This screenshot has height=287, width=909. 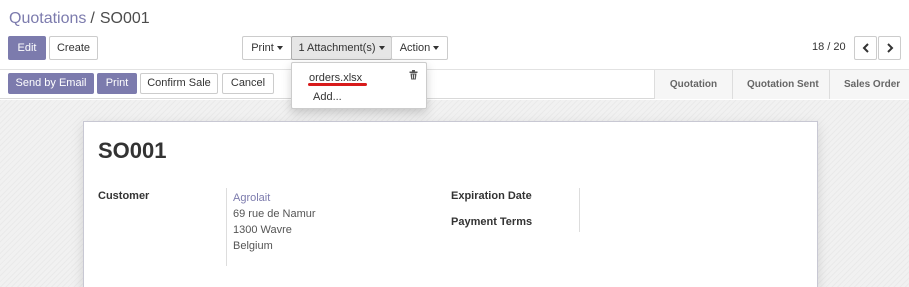 What do you see at coordinates (693, 84) in the screenshot?
I see `stage-quotation: Quotation` at bounding box center [693, 84].